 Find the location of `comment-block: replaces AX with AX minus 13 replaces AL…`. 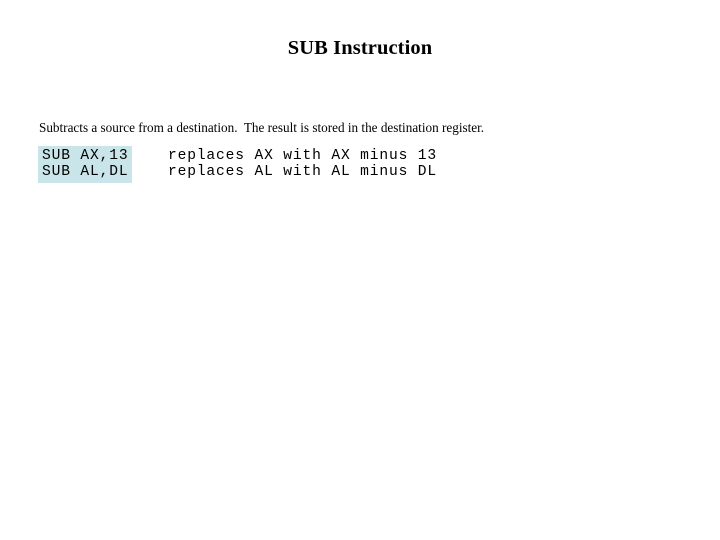

comment-block: replaces AX with AX minus 13 replaces AL… is located at coordinates (302, 164).